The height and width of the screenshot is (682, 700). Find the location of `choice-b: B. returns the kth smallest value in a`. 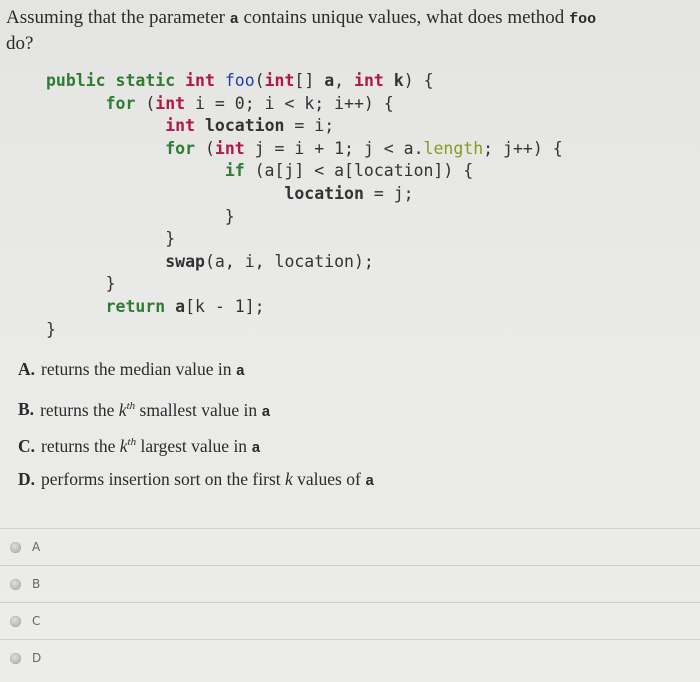

choice-b: B. returns the kth smallest value in a is located at coordinates (196, 412).